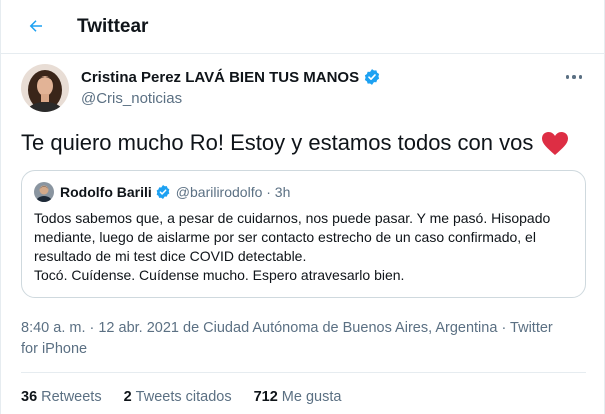  Describe the element at coordinates (183, 397) in the screenshot. I see `quotes-label: Tweets citados` at that location.